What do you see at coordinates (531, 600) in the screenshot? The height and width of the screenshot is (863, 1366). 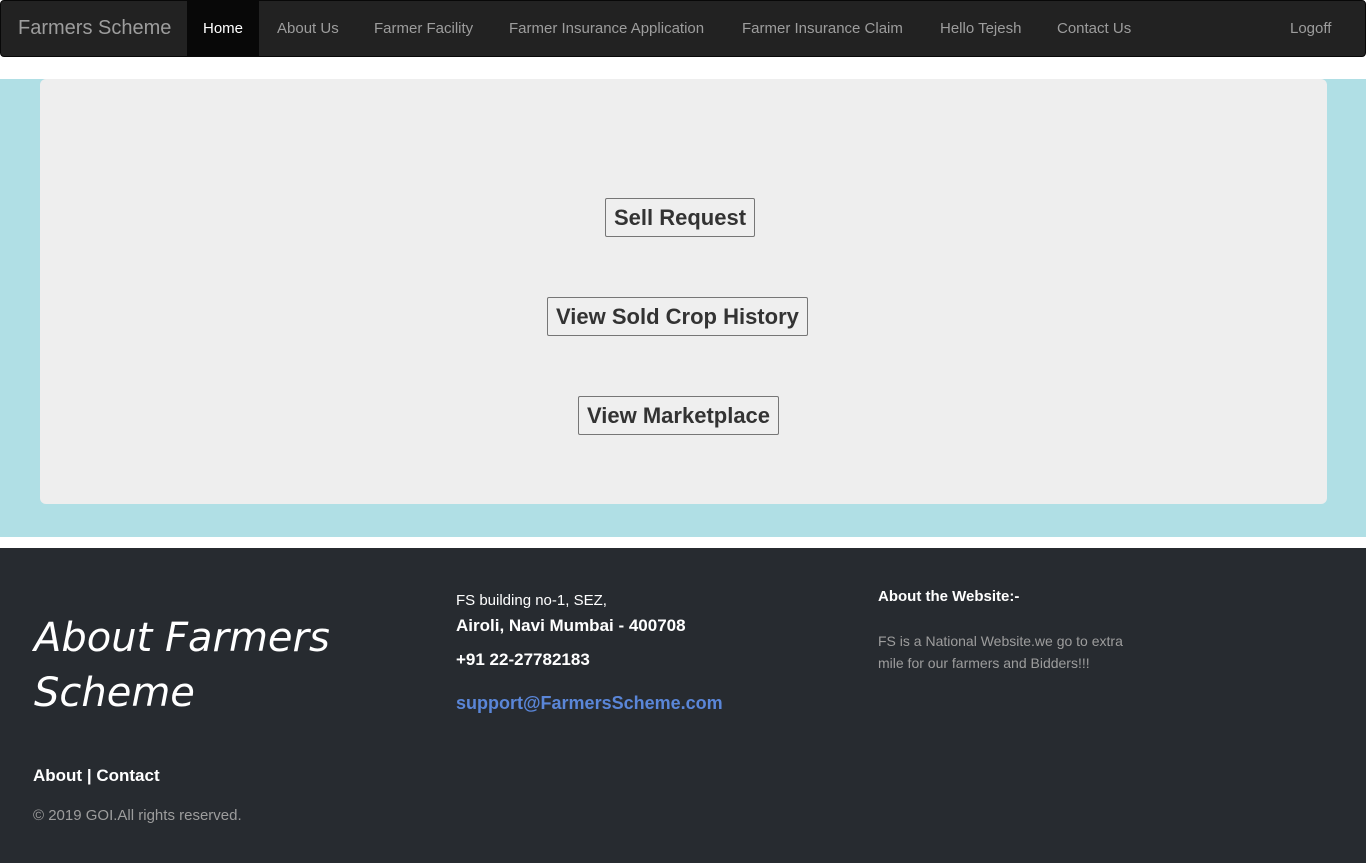 I see `address-line-1: FS building no-1, SEZ,` at bounding box center [531, 600].